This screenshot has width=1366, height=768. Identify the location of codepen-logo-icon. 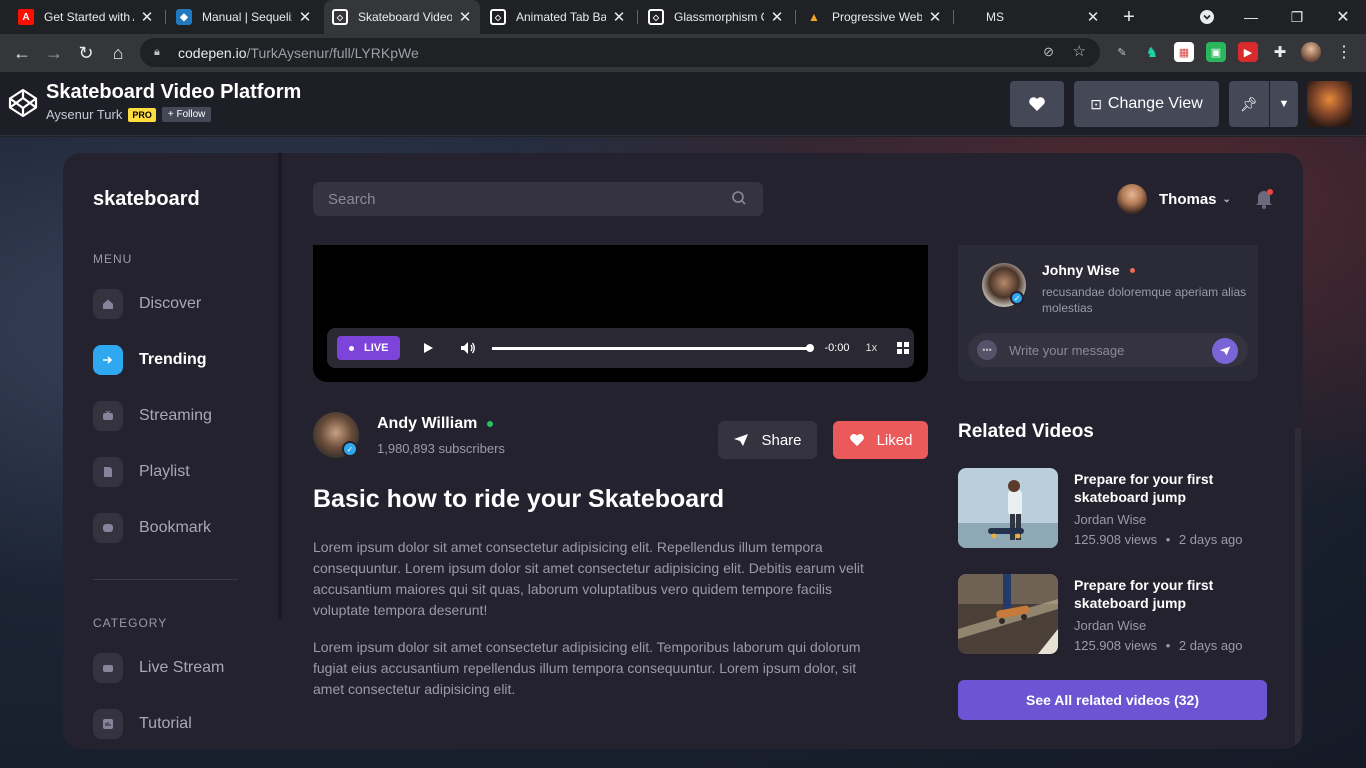
(23, 103).